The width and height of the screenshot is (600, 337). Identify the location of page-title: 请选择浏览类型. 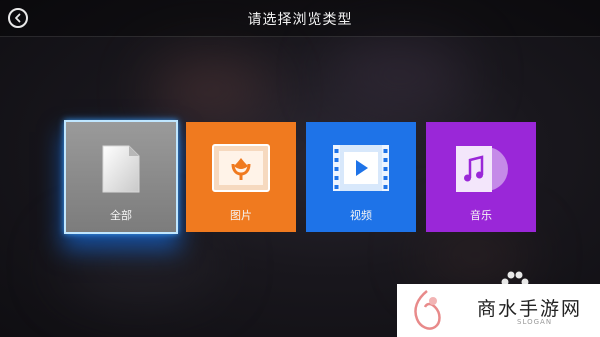
(300, 20).